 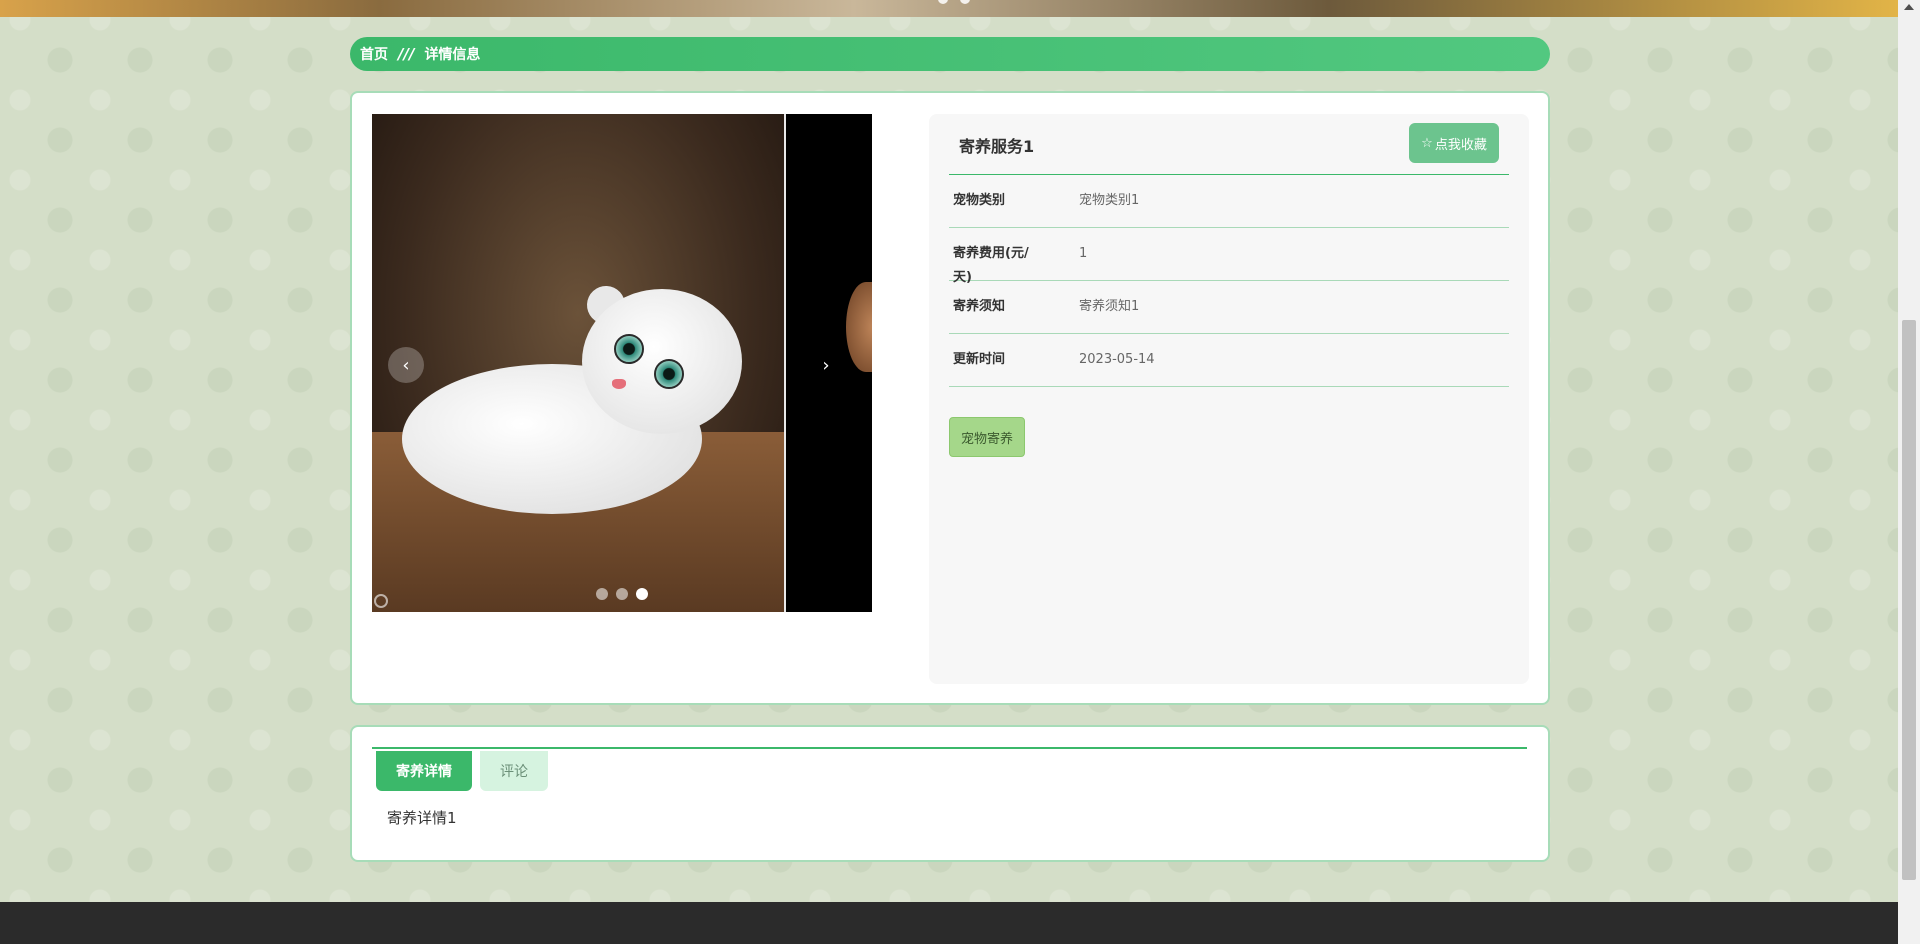 I want to click on chevron-right-icon: ›, so click(x=826, y=365).